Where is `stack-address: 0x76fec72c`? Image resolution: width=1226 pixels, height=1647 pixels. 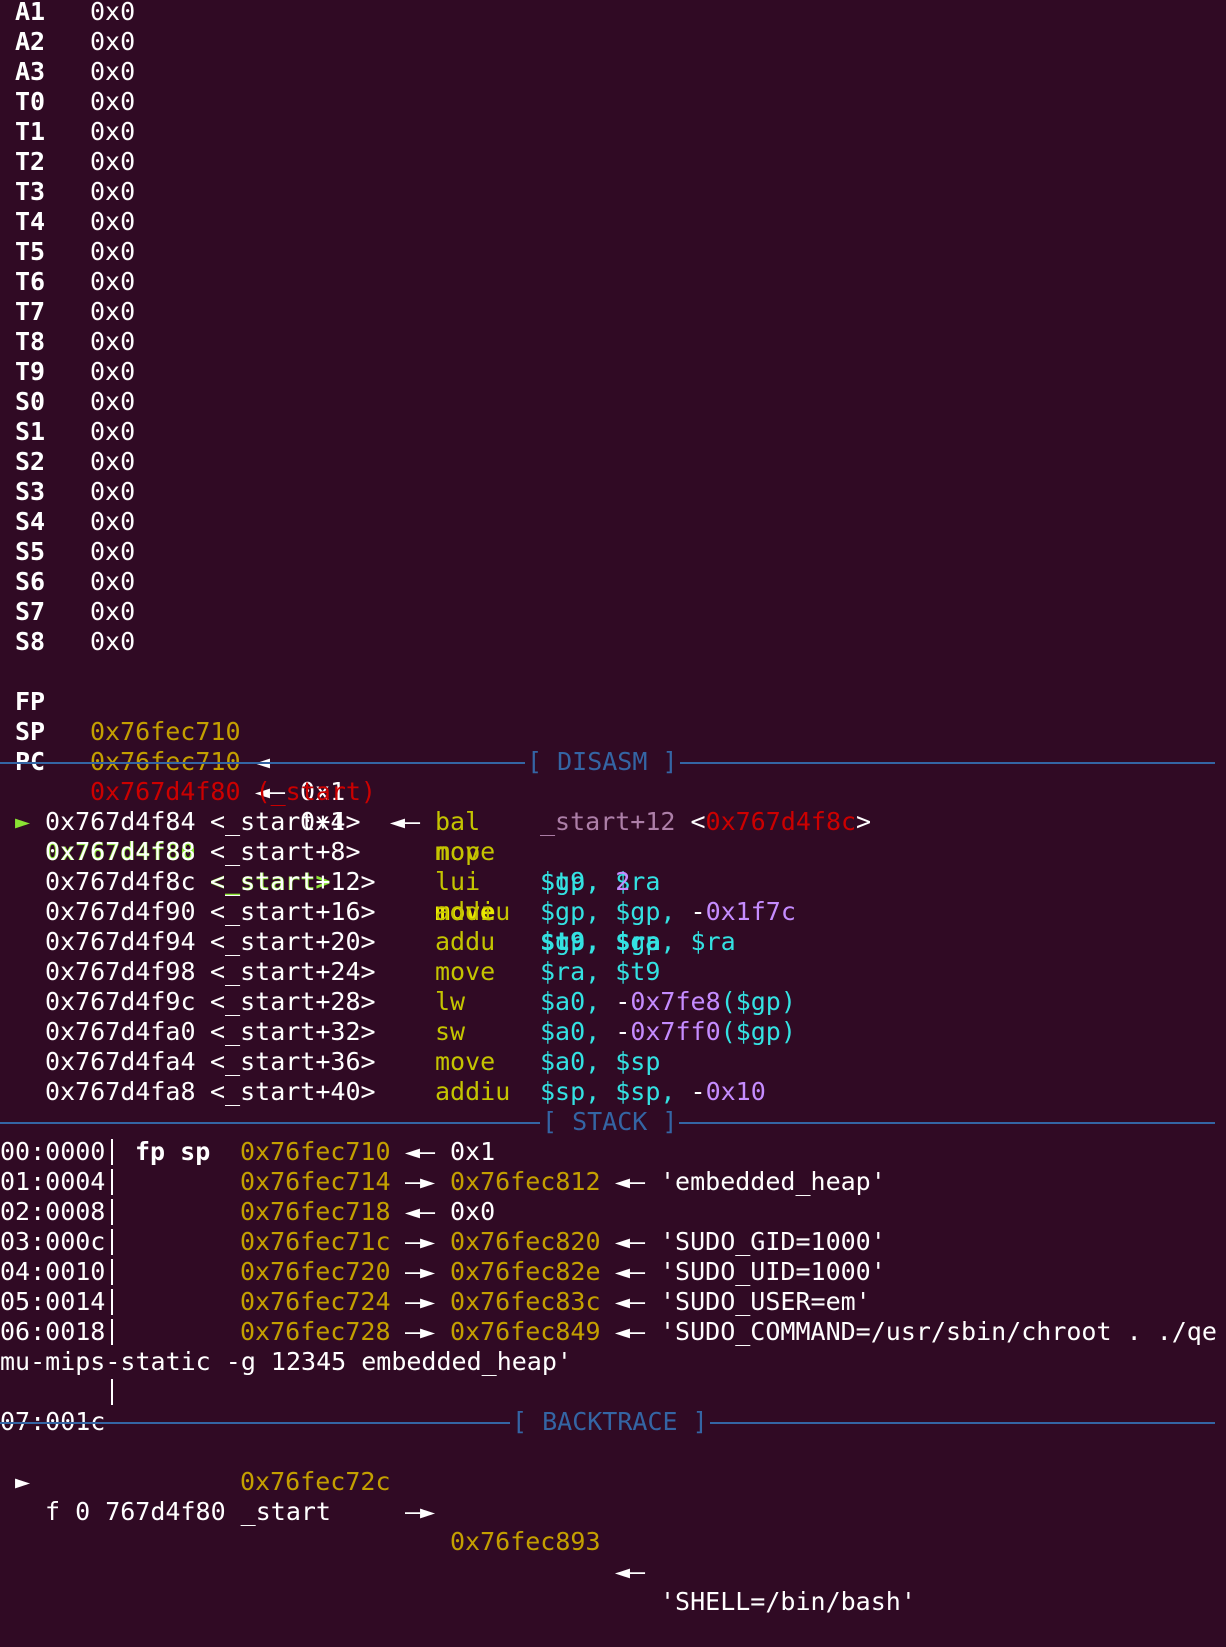
stack-address: 0x76fec72c is located at coordinates (315, 1481).